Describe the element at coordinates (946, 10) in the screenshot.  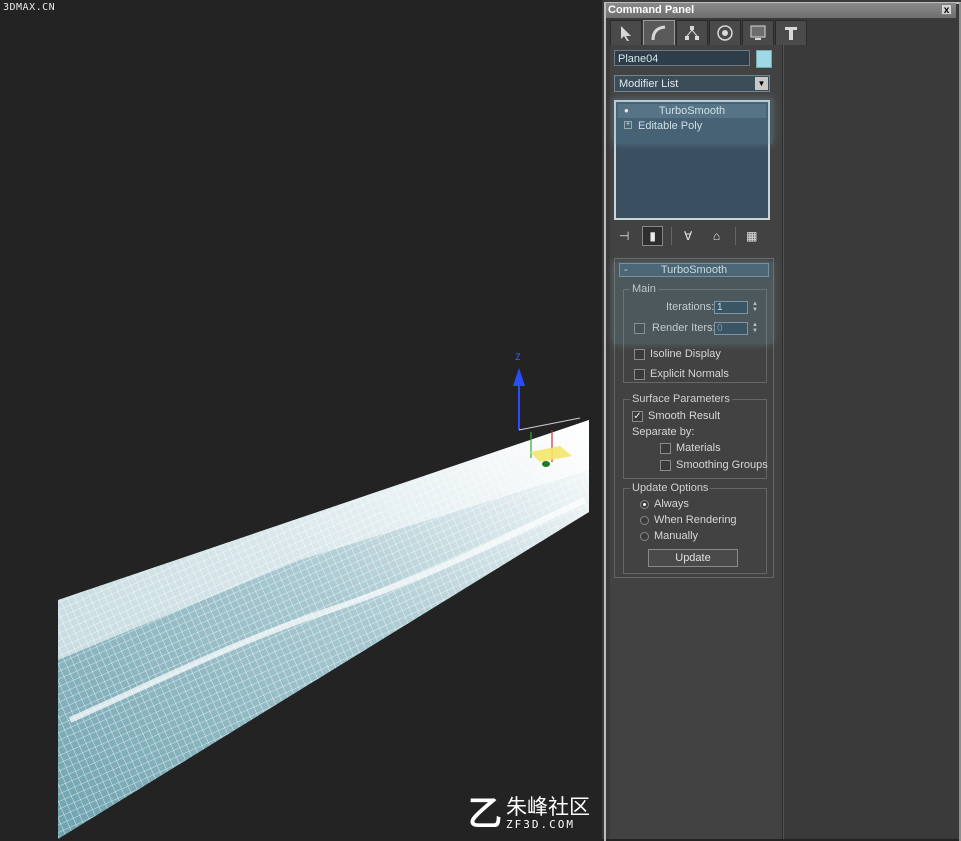
I see `close-button: x` at that location.